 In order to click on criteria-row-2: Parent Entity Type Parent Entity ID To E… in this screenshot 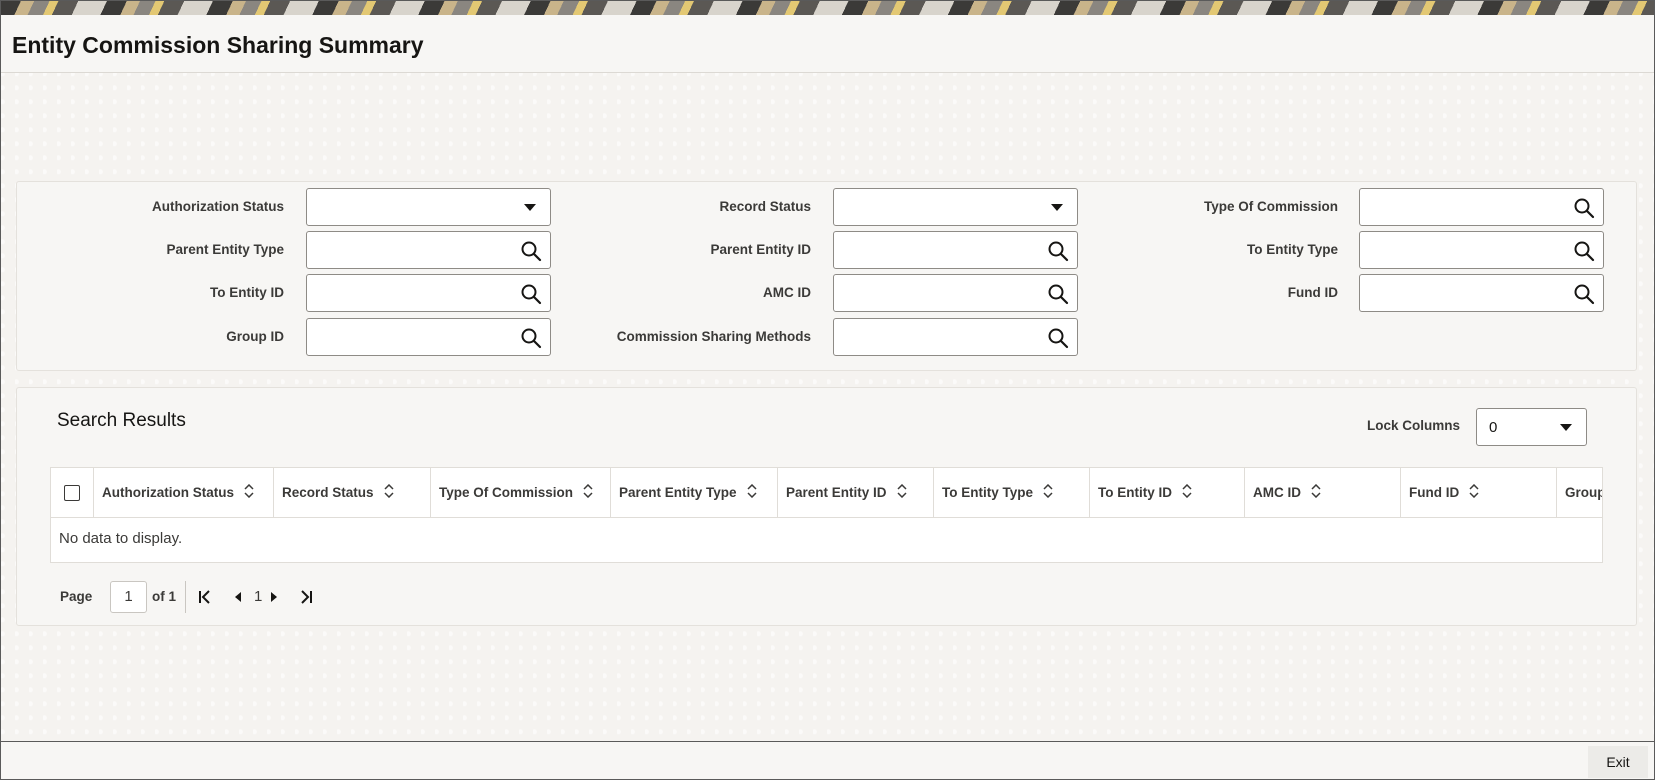, I will do `click(826, 250)`.